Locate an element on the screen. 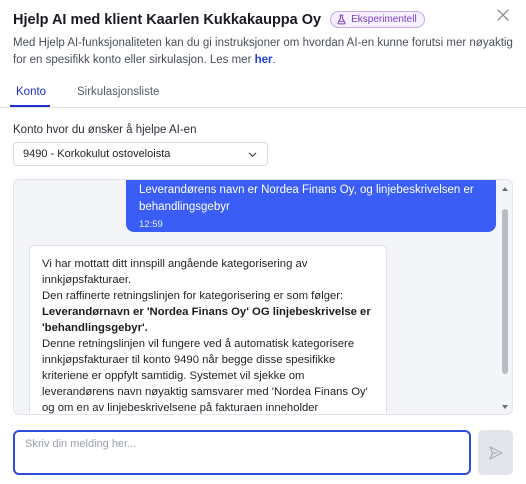 Image resolution: width=526 pixels, height=484 pixels. tab-konto: Konto is located at coordinates (31, 92).